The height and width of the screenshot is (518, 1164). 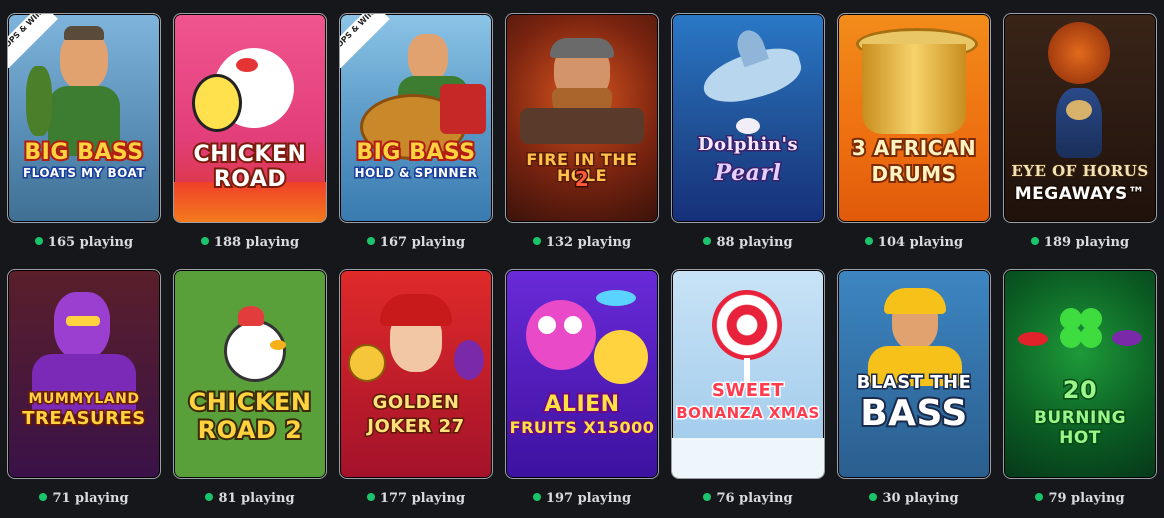 I want to click on game-title-line2: Joker 27, so click(x=416, y=426).